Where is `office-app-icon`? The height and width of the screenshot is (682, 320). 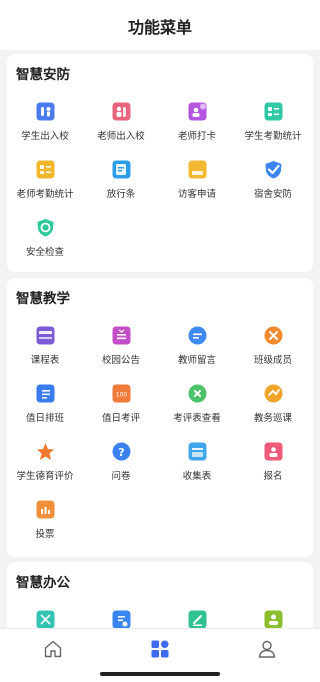 office-app-icon is located at coordinates (45, 619).